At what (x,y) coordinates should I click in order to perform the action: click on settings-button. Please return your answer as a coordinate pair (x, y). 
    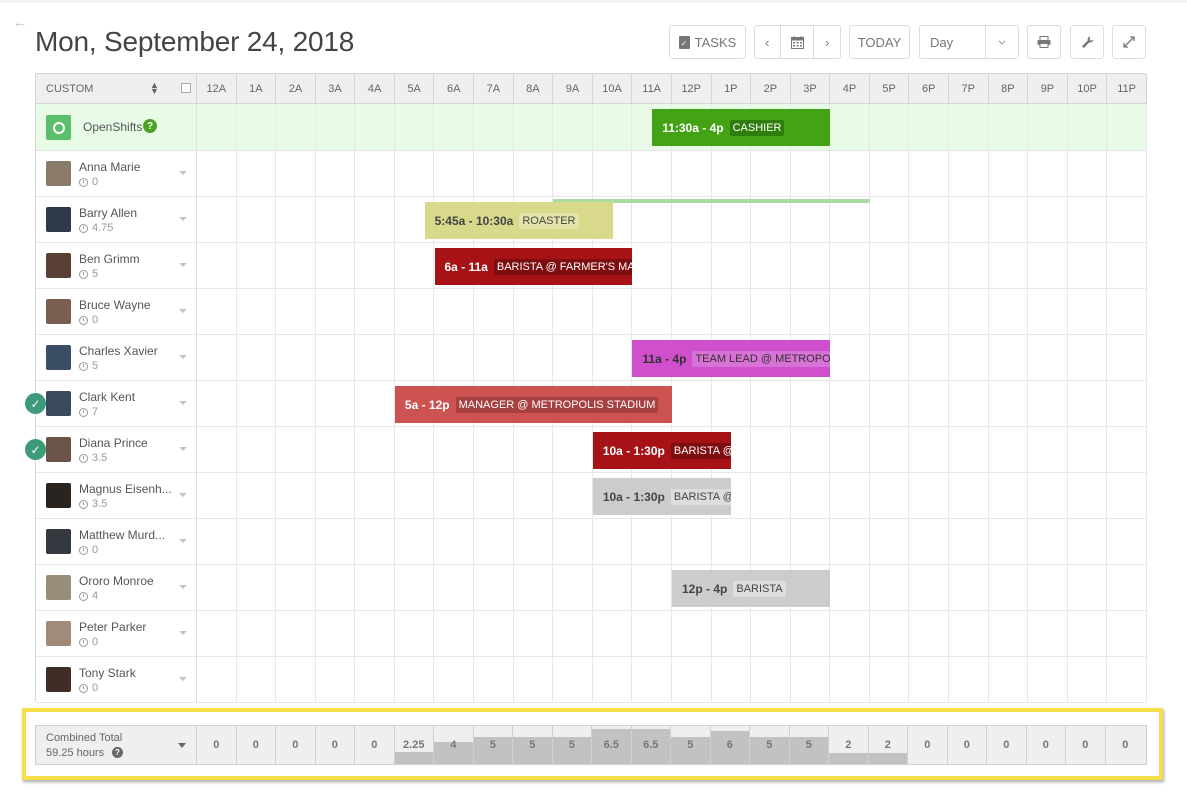
    Looking at the image, I should click on (1087, 42).